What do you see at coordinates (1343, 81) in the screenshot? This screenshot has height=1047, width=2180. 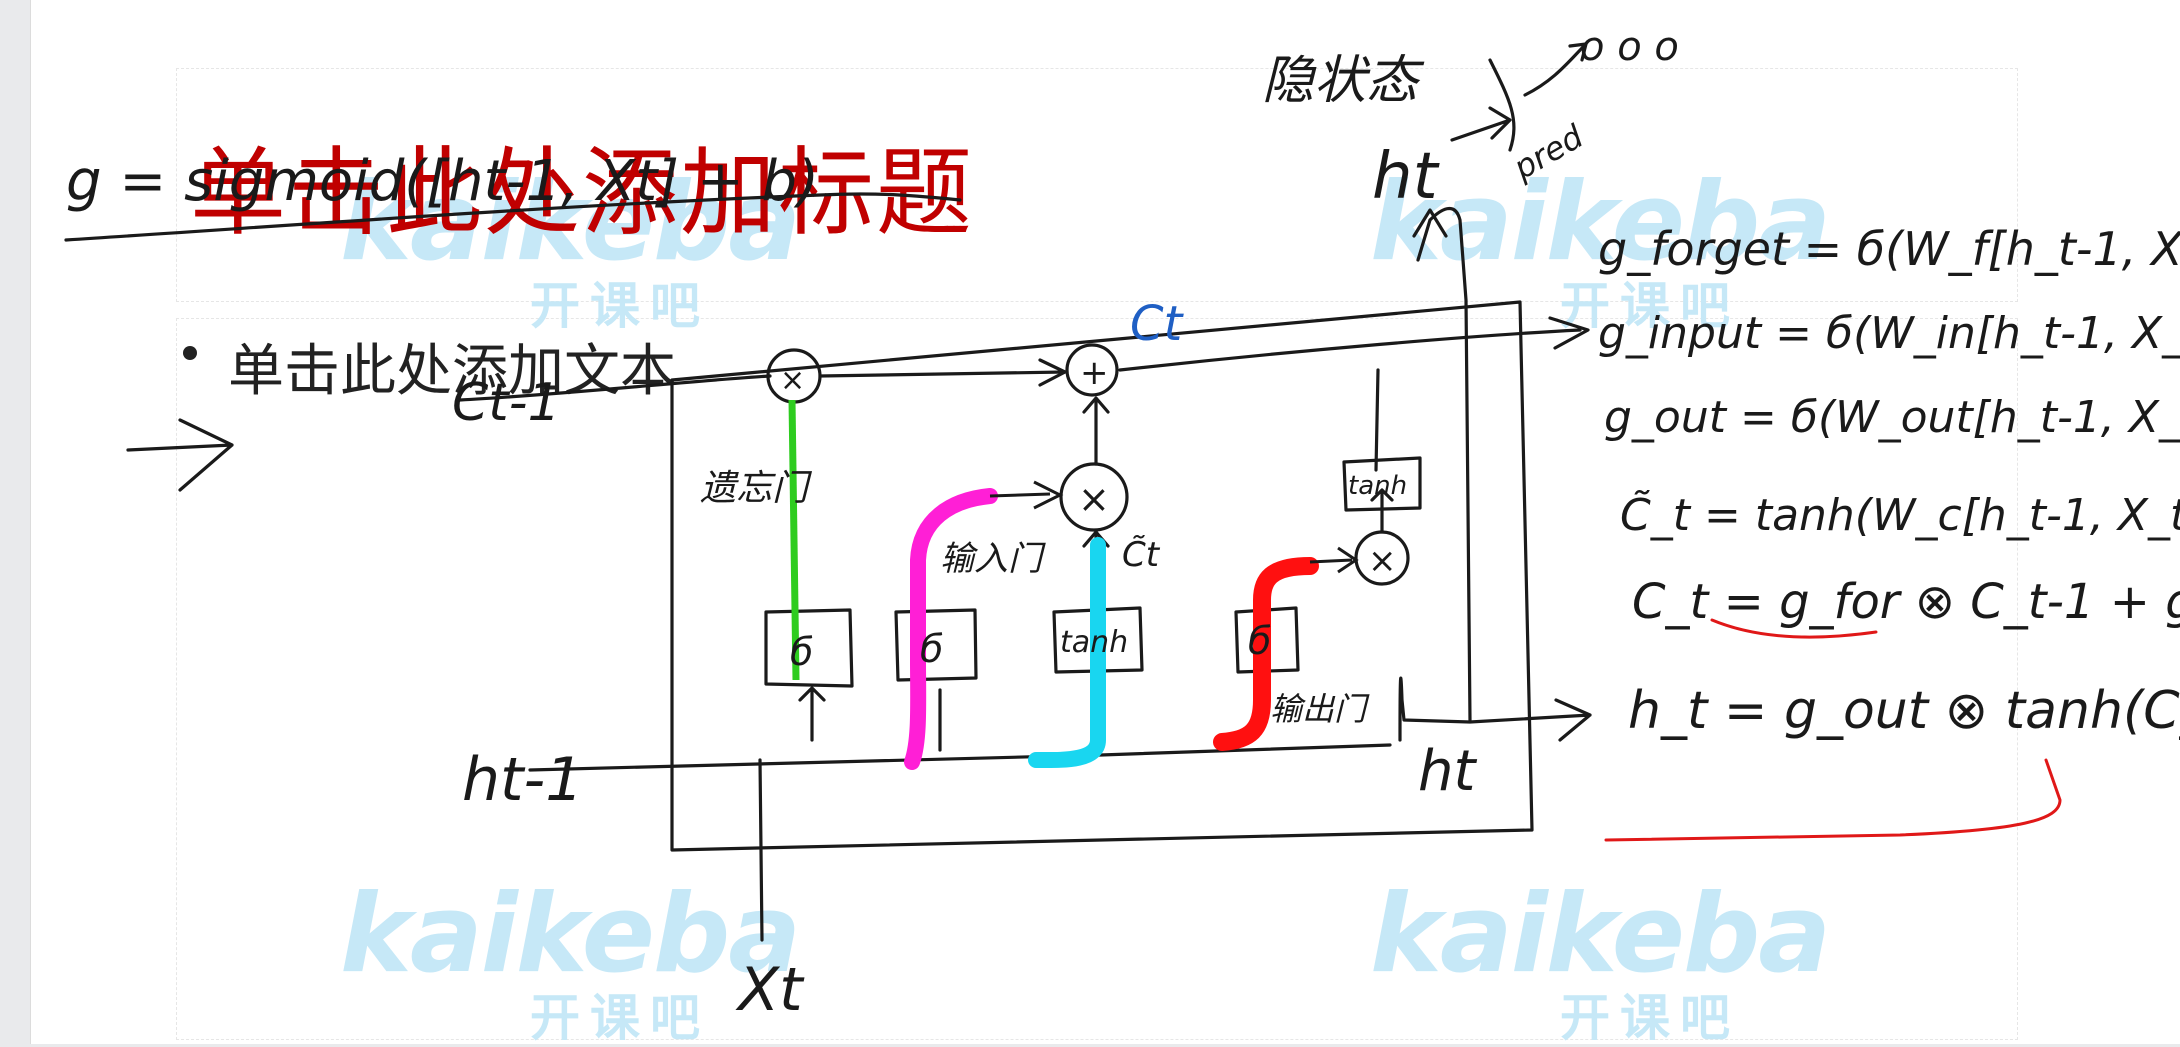 I see `hidden-state-label: 隐状态` at bounding box center [1343, 81].